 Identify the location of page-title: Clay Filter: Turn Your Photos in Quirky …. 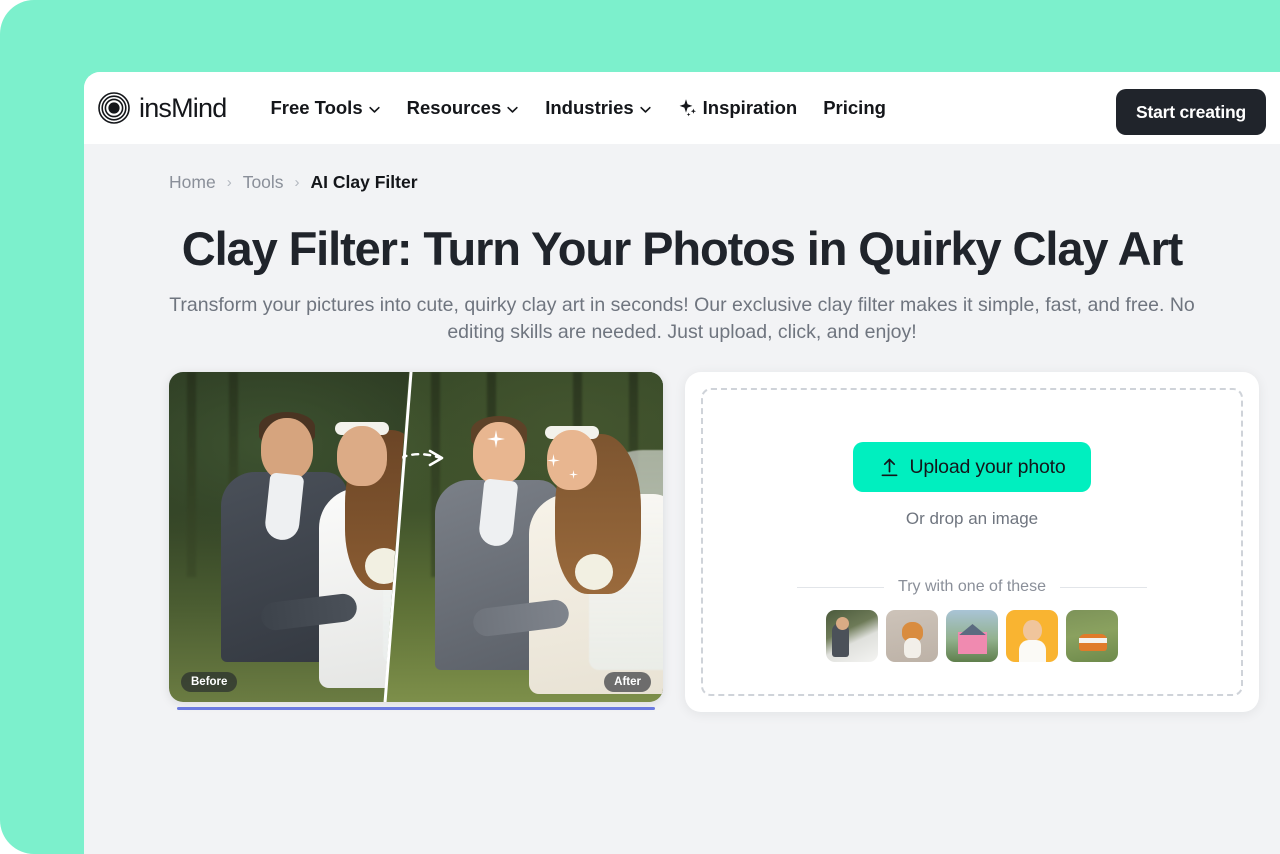
(682, 248).